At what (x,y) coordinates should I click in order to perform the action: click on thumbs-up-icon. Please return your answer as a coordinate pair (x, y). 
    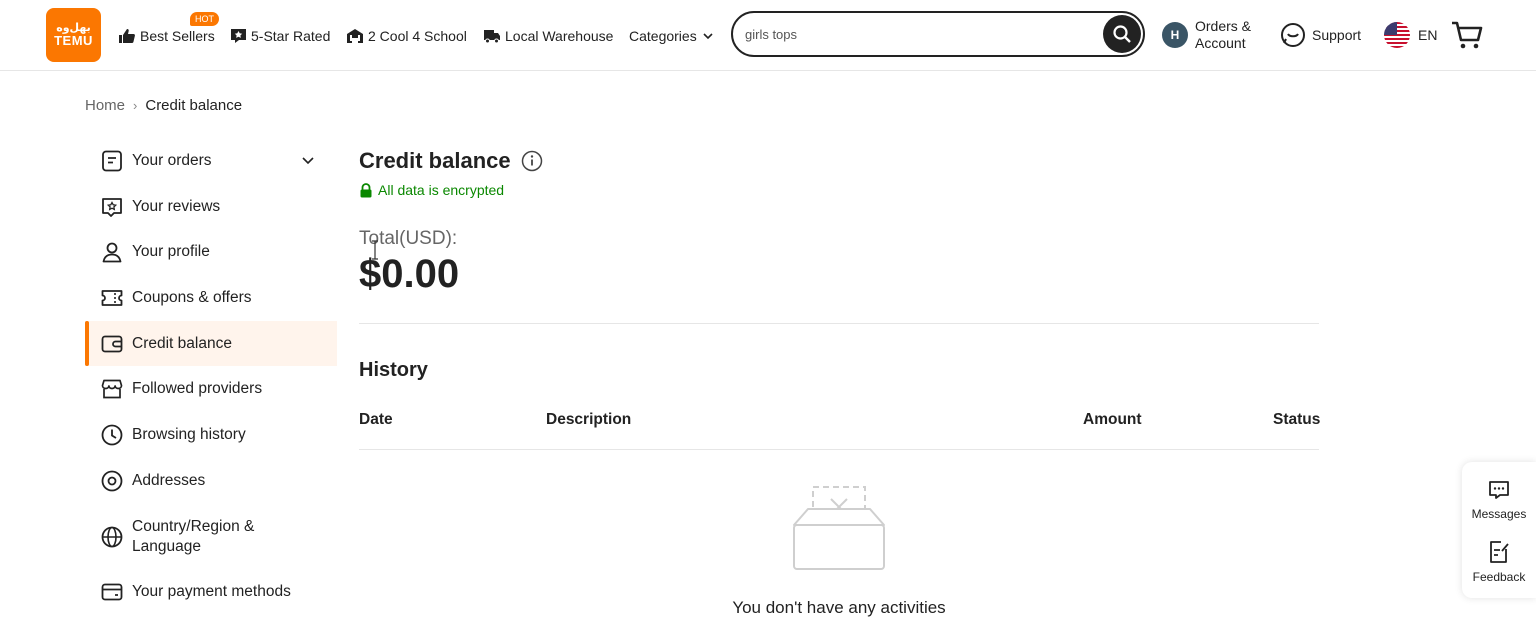
    Looking at the image, I should click on (127, 36).